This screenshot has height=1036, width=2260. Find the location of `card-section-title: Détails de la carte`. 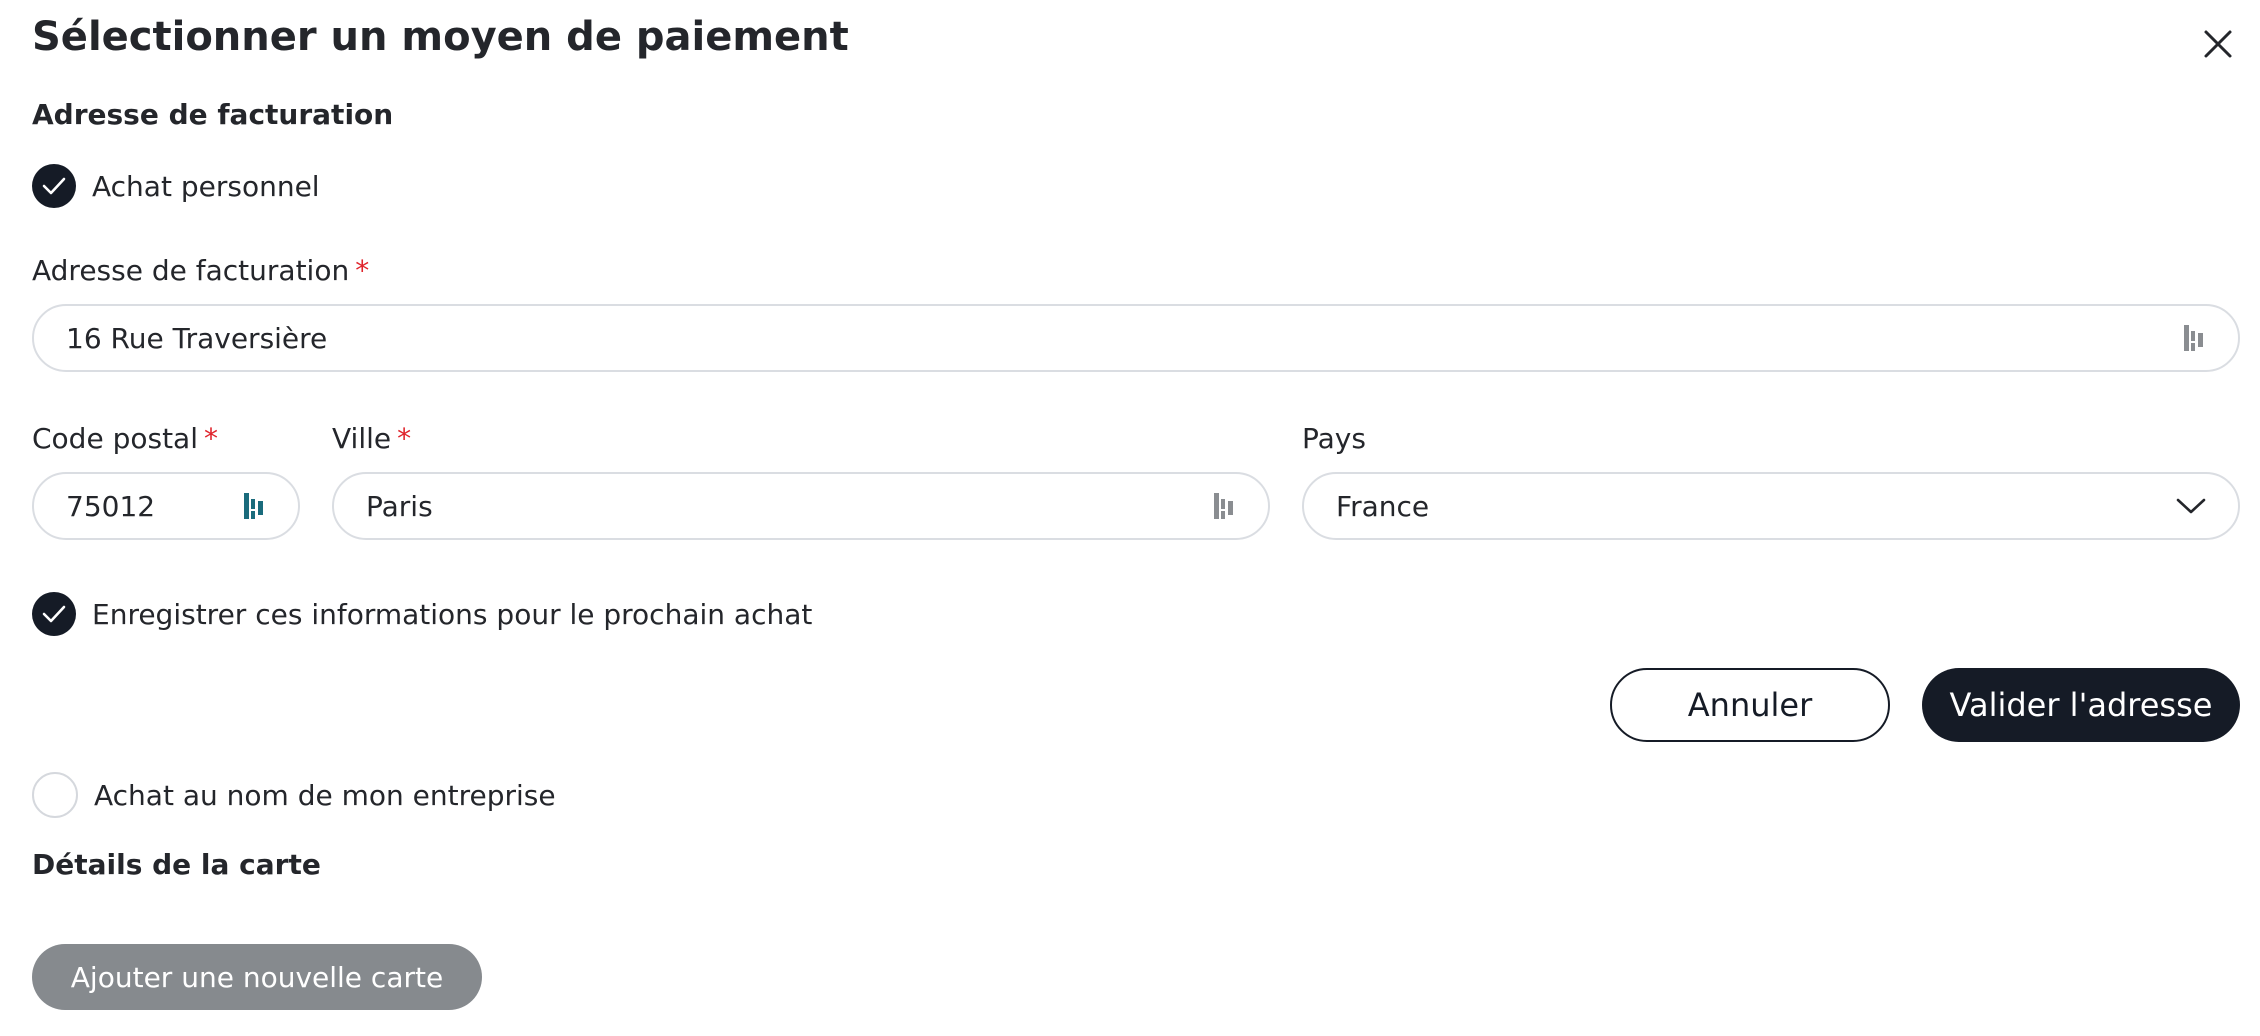

card-section-title: Détails de la carte is located at coordinates (176, 864).